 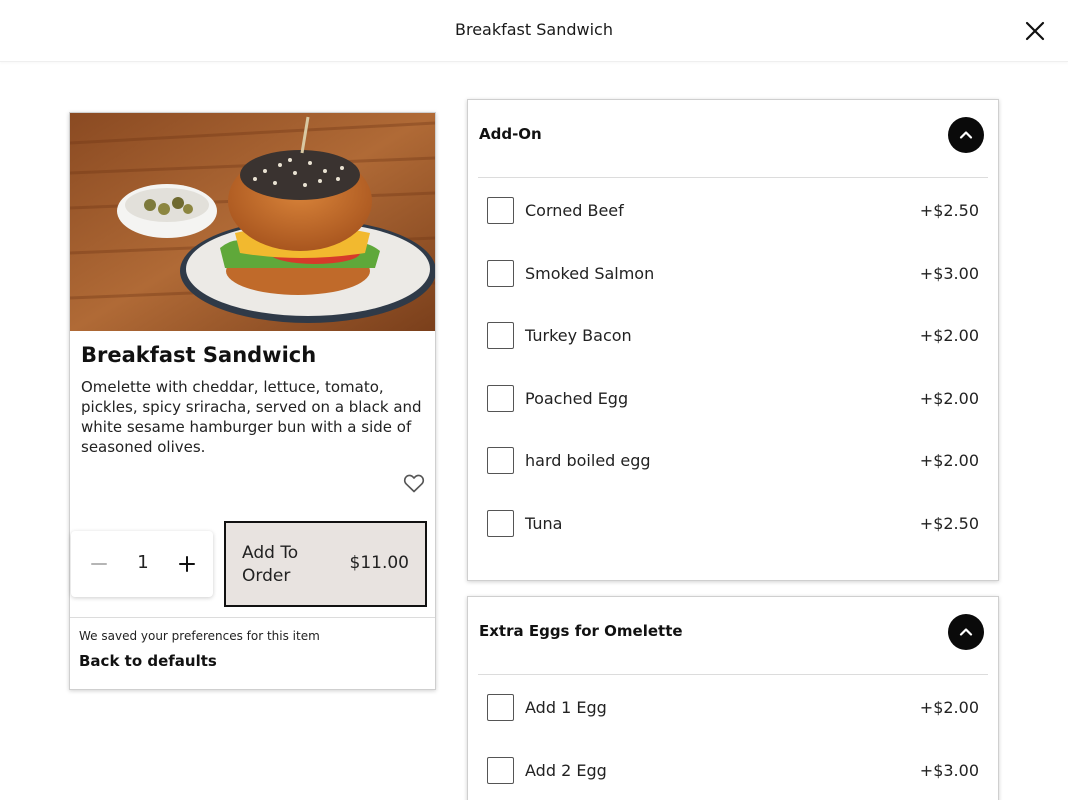 I want to click on favorite-button, so click(x=414, y=483).